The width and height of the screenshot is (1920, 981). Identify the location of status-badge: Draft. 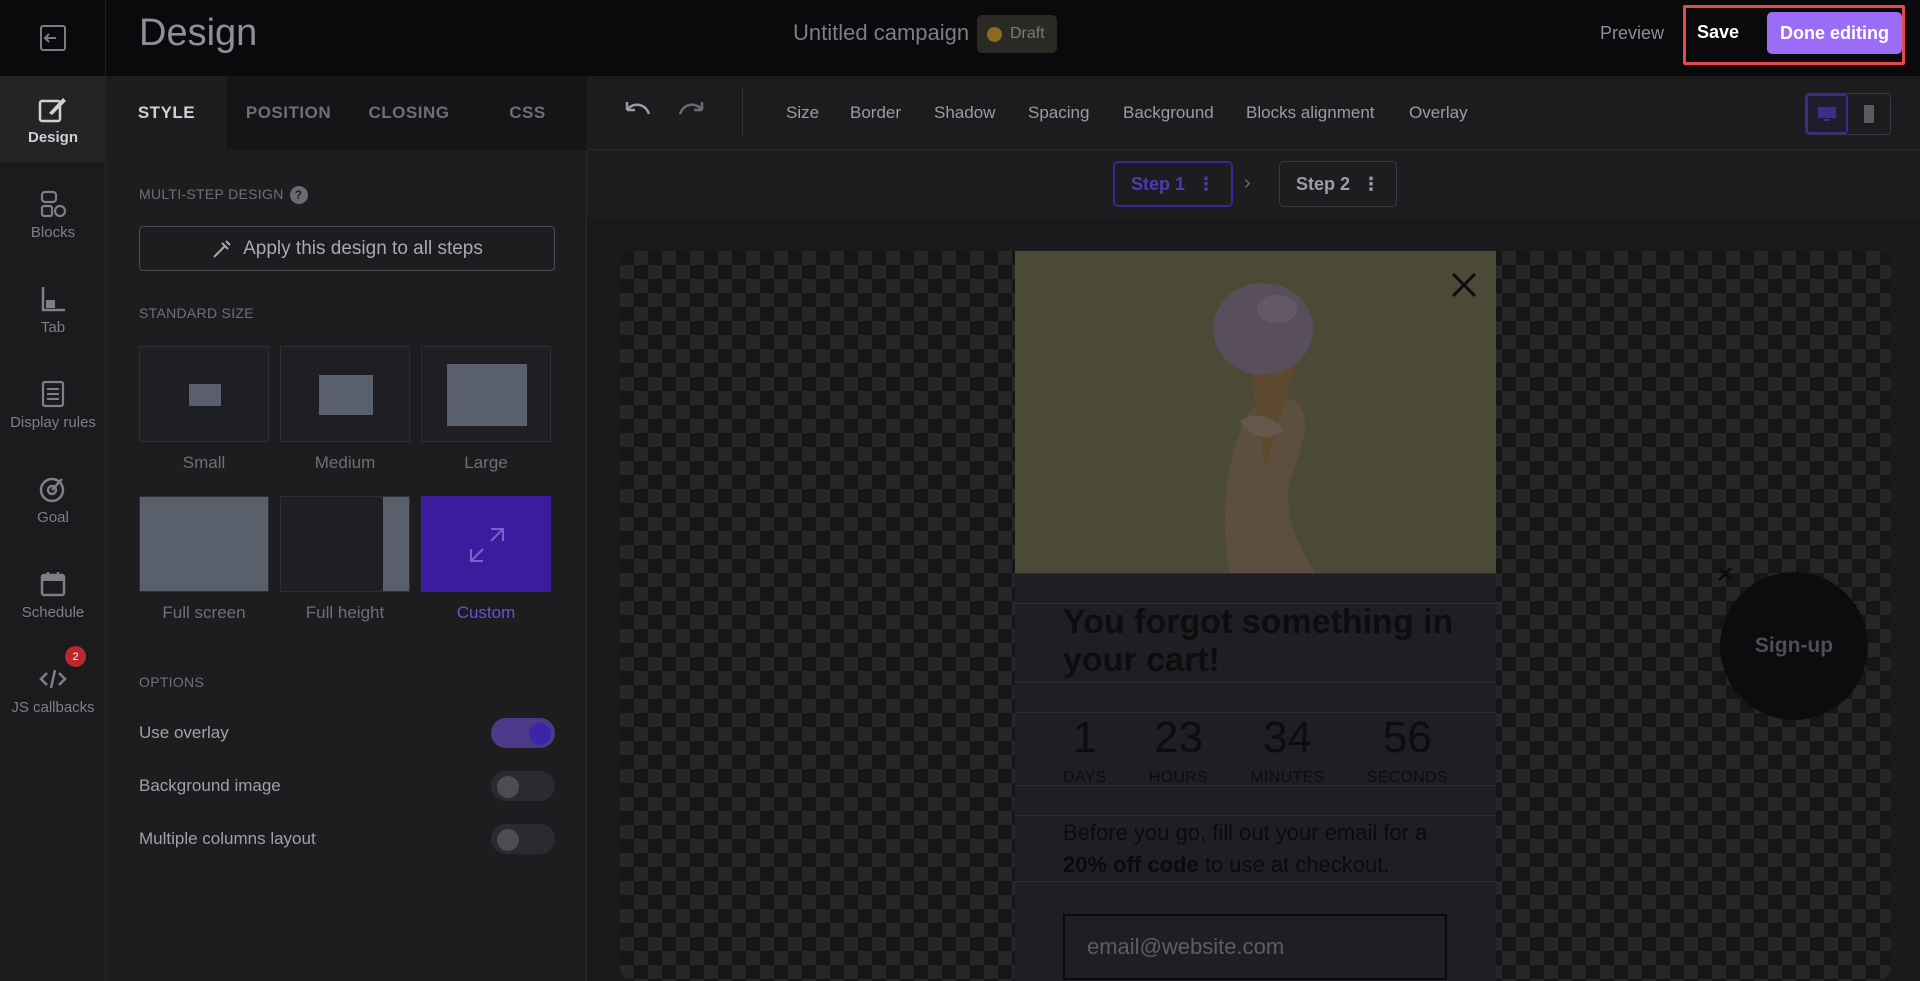
(1017, 34).